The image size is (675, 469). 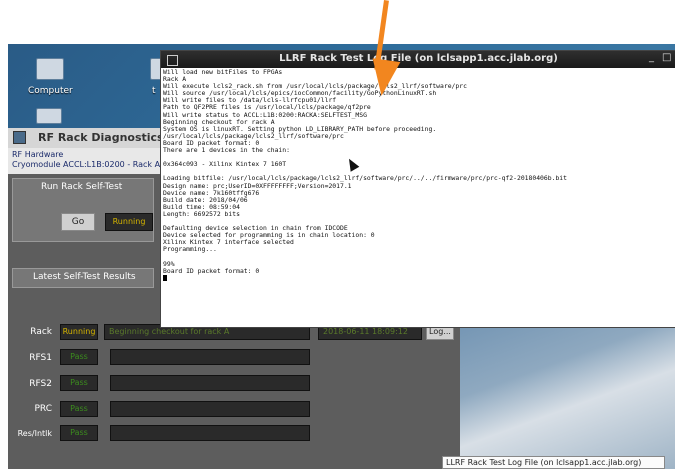 What do you see at coordinates (210, 357) in the screenshot?
I see `rfs1-message` at bounding box center [210, 357].